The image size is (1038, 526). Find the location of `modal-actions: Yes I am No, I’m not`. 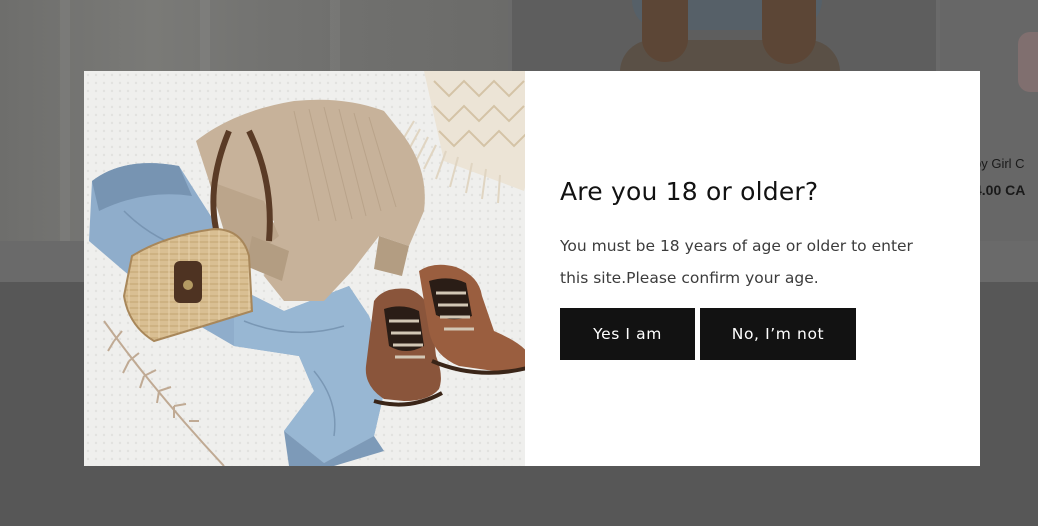

modal-actions: Yes I am No, I’m not is located at coordinates (750, 334).